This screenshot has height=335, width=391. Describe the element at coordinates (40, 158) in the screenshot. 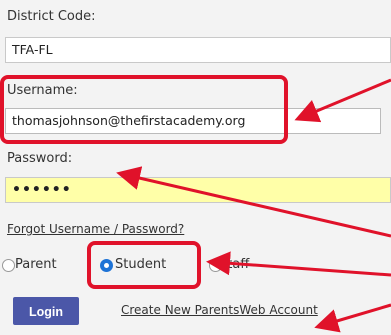

I see `password-label: Password:` at that location.